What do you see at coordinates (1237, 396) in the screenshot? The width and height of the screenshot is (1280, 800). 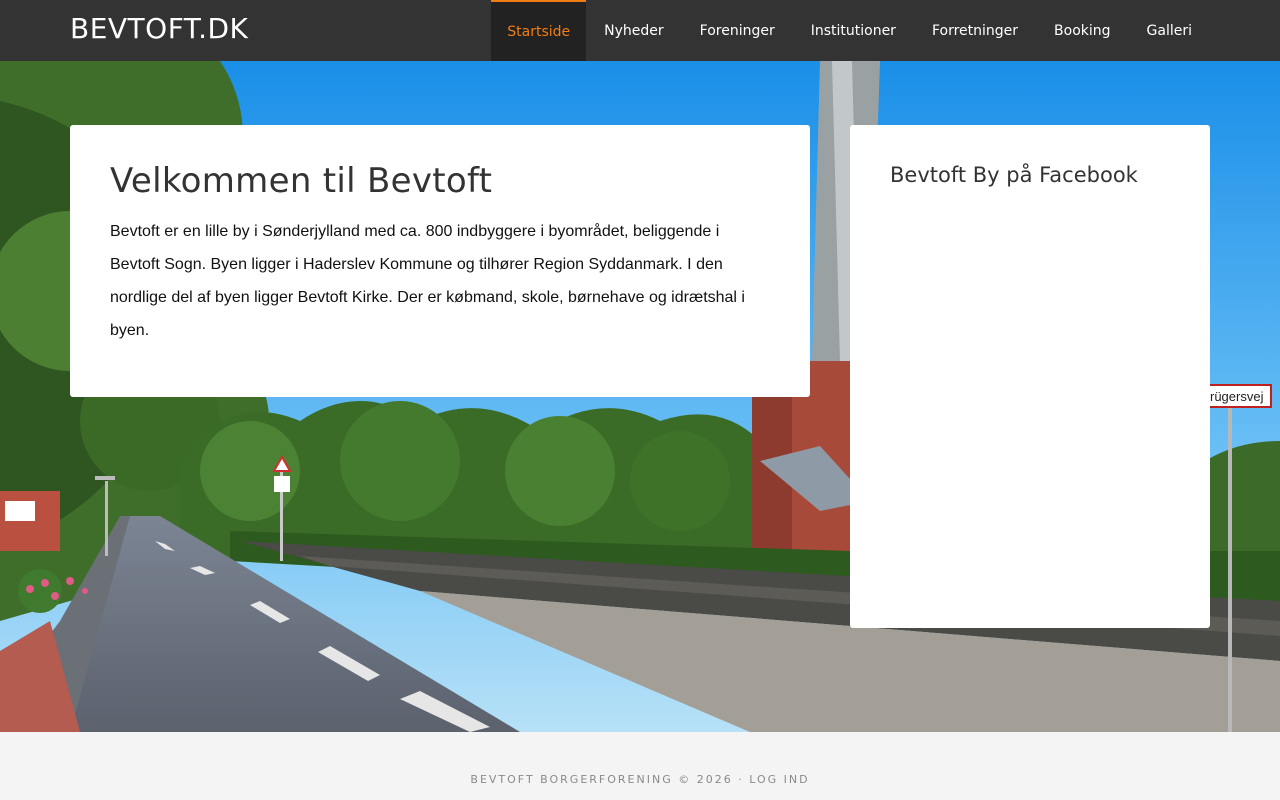 I see `street-sign-text: rügersvej` at bounding box center [1237, 396].